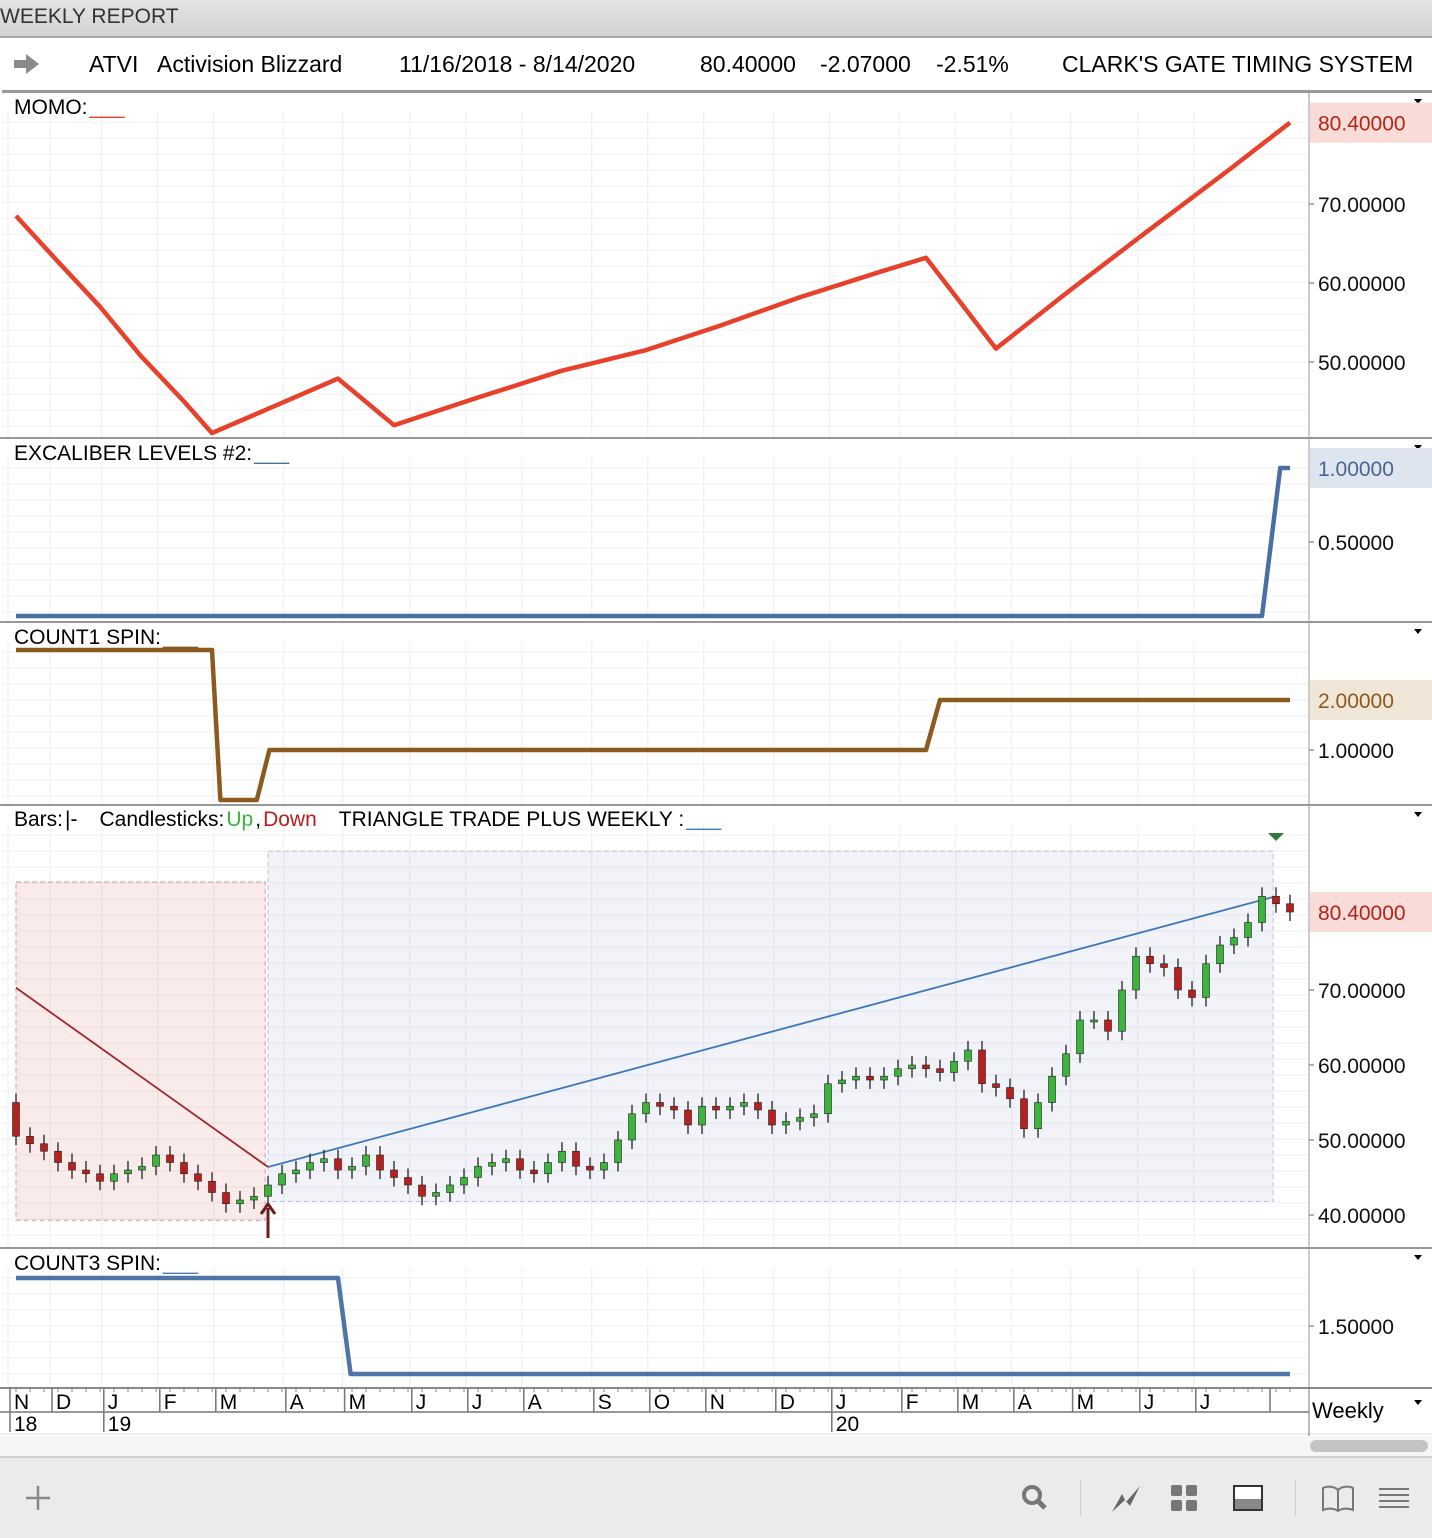 This screenshot has height=1538, width=1432. What do you see at coordinates (847, 1424) in the screenshot?
I see `x-year-label: 20` at bounding box center [847, 1424].